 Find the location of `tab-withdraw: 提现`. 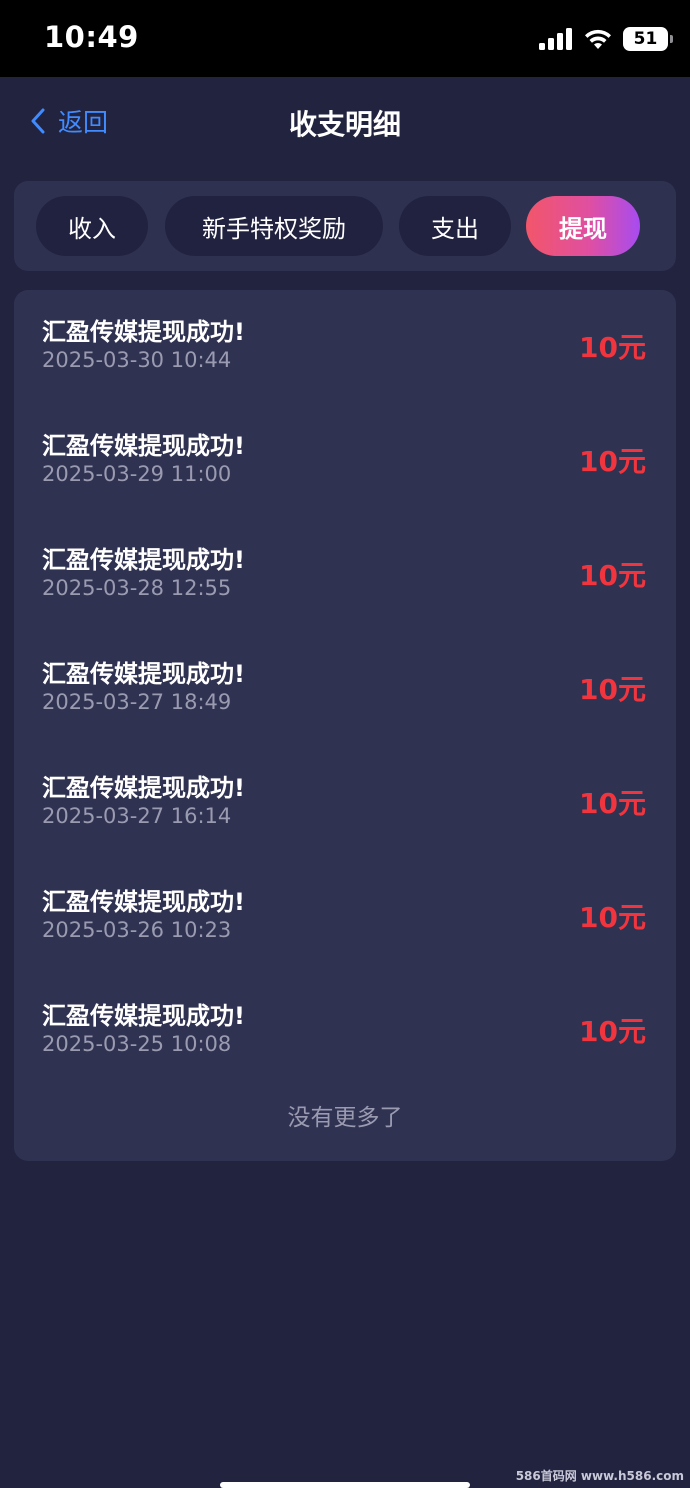

tab-withdraw: 提现 is located at coordinates (583, 226).